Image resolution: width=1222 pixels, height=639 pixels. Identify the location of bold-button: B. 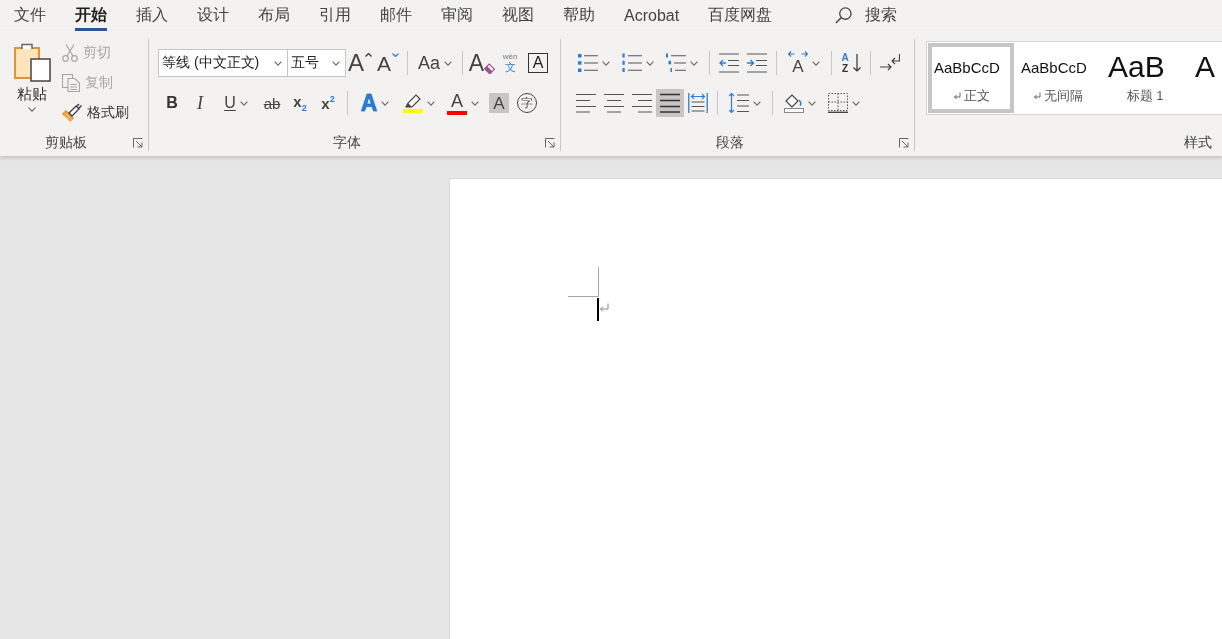
(172, 103).